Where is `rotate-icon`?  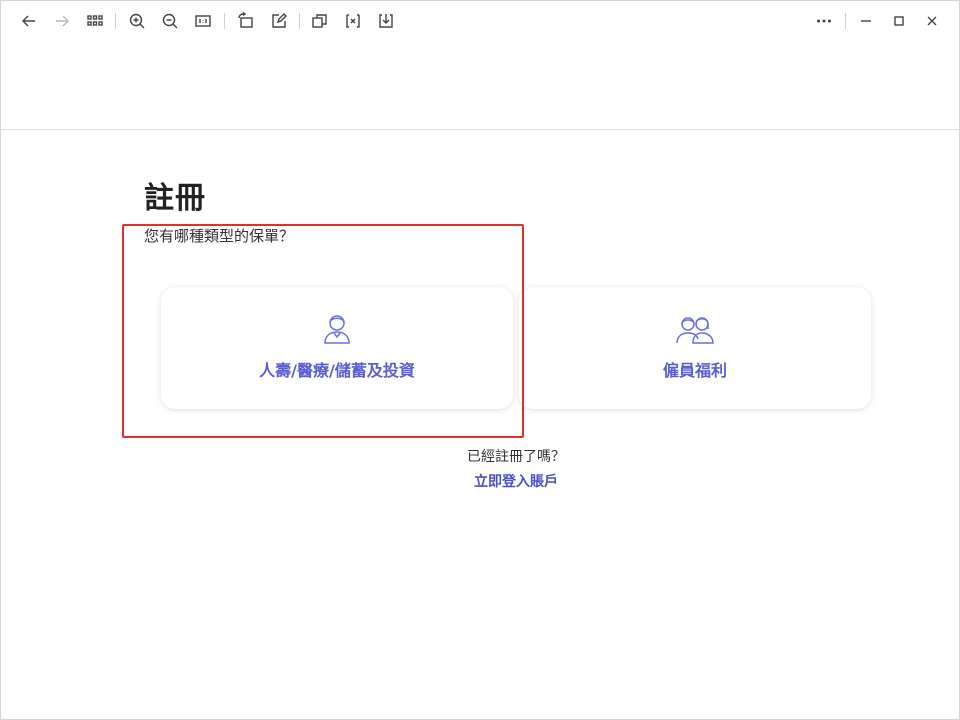 rotate-icon is located at coordinates (246, 21).